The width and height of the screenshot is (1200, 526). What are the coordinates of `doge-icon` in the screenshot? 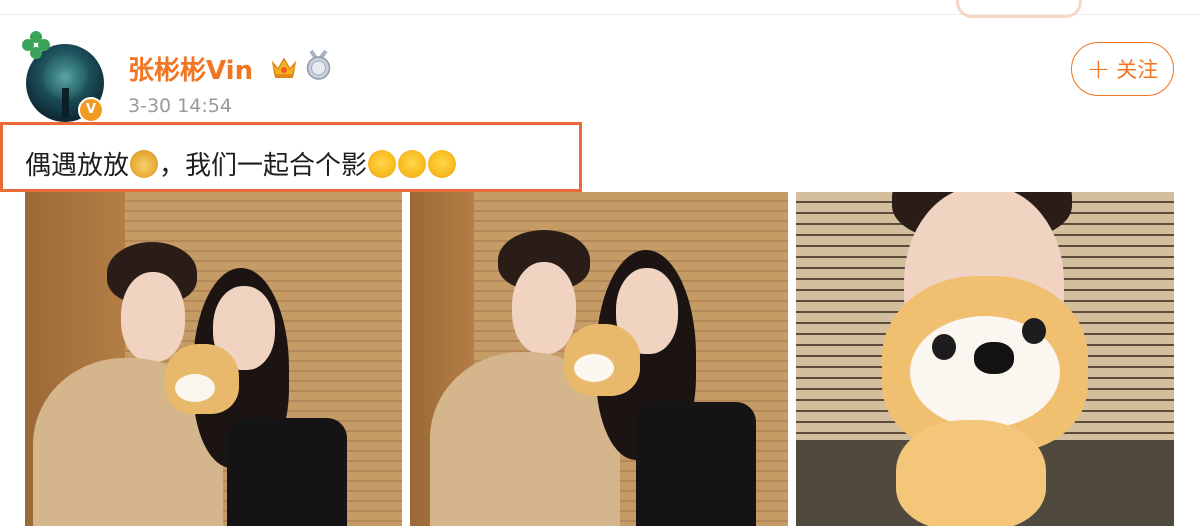 It's located at (144, 163).